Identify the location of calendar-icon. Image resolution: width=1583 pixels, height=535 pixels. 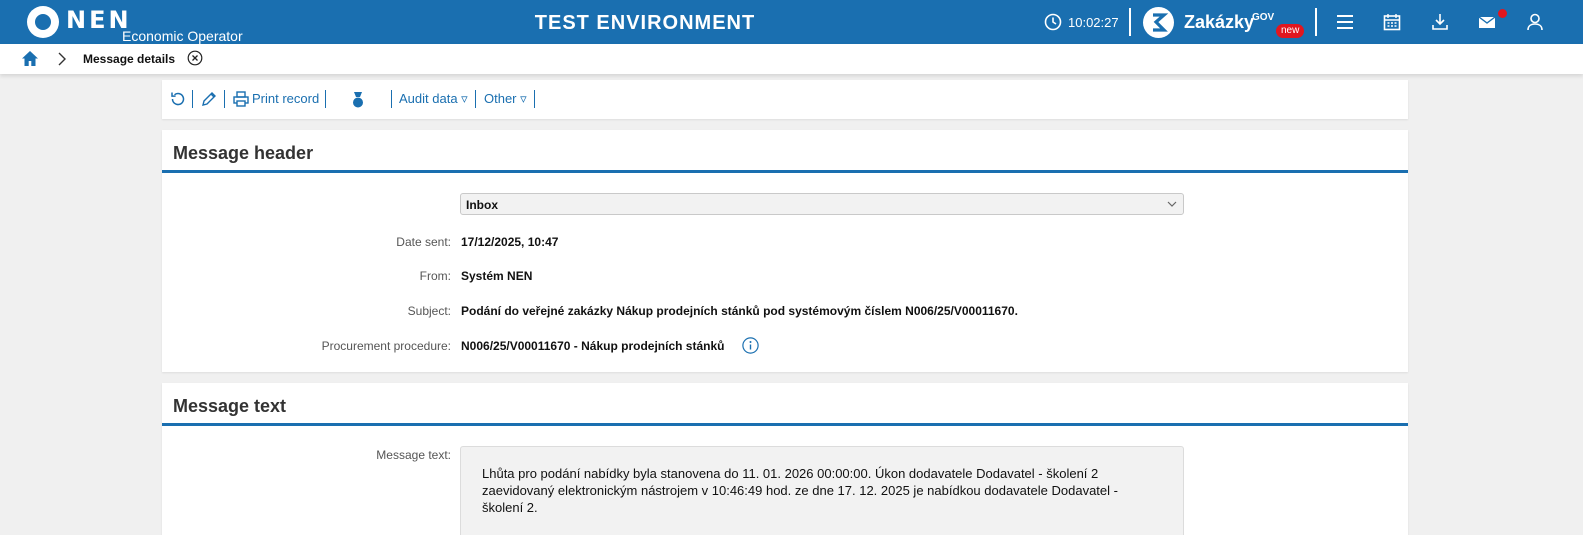
(1392, 22).